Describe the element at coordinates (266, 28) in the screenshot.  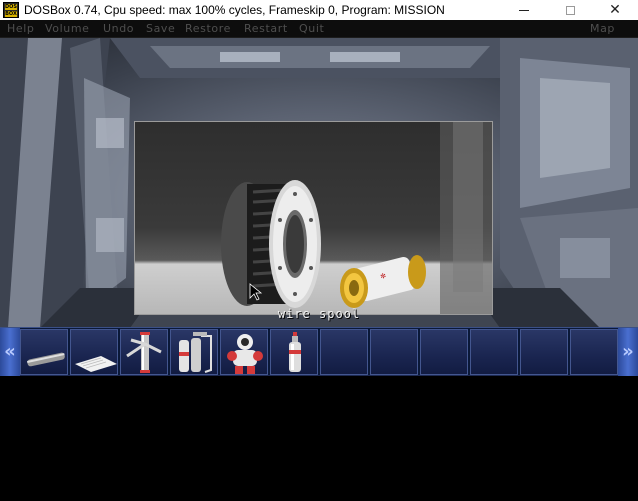
I see `menu-restart: Restart` at that location.